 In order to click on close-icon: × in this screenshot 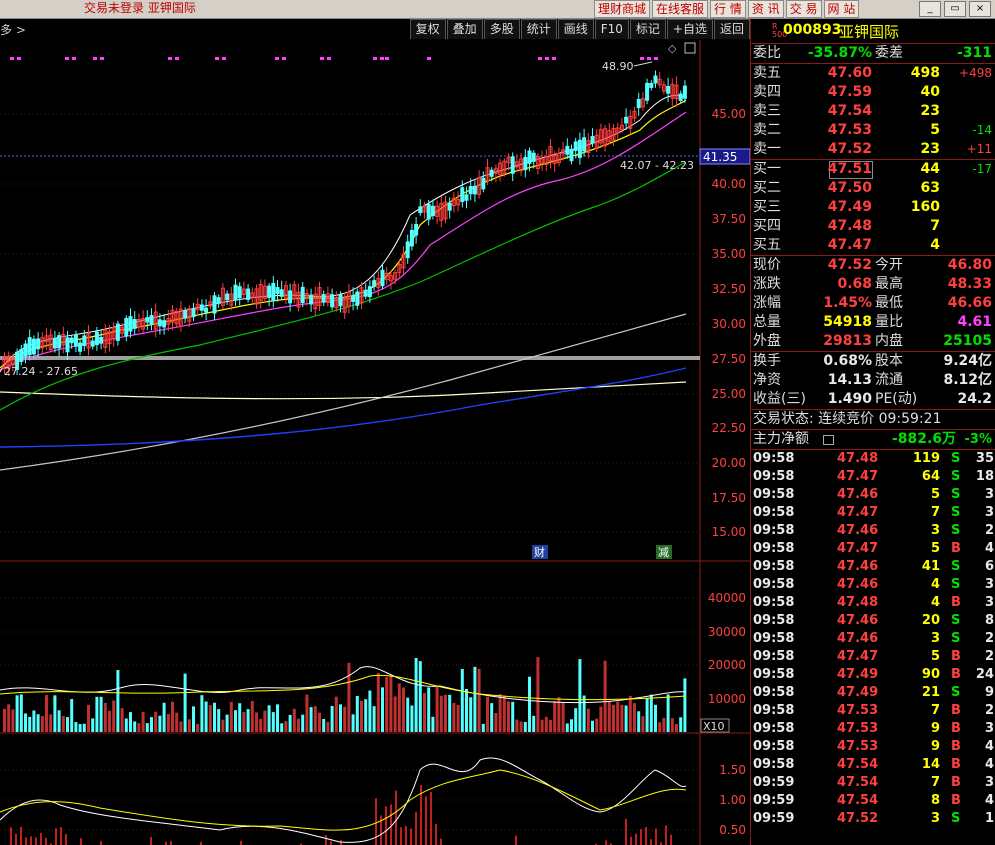, I will do `click(980, 9)`.